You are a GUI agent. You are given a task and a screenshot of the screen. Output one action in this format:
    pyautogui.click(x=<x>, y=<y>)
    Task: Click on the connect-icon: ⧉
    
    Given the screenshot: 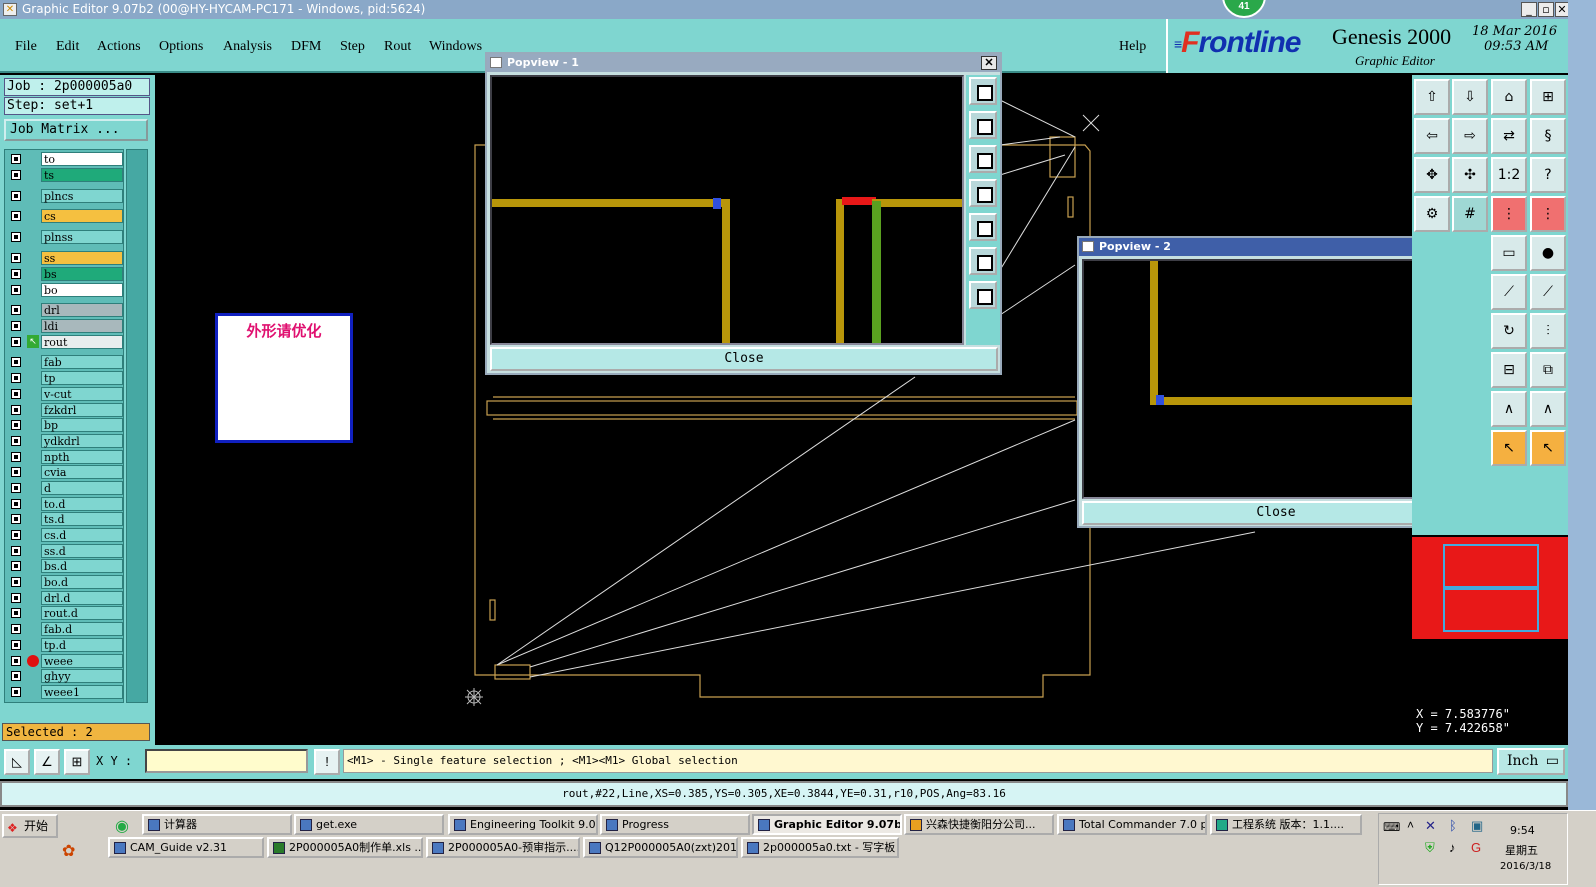 What is the action you would take?
    pyautogui.click(x=1548, y=370)
    